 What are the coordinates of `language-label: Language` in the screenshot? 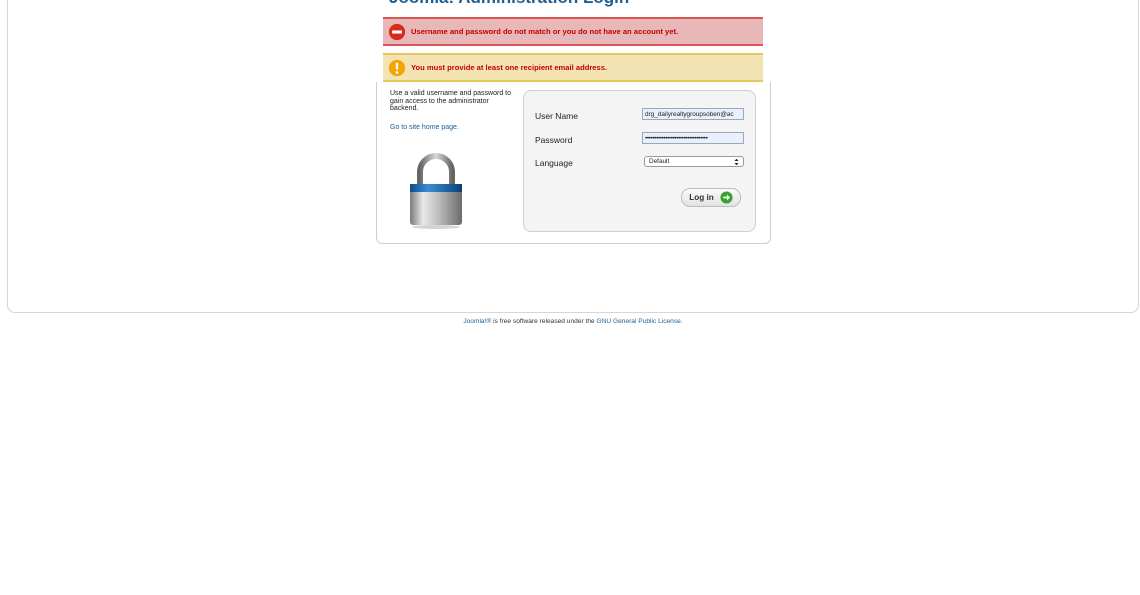 It's located at (554, 163).